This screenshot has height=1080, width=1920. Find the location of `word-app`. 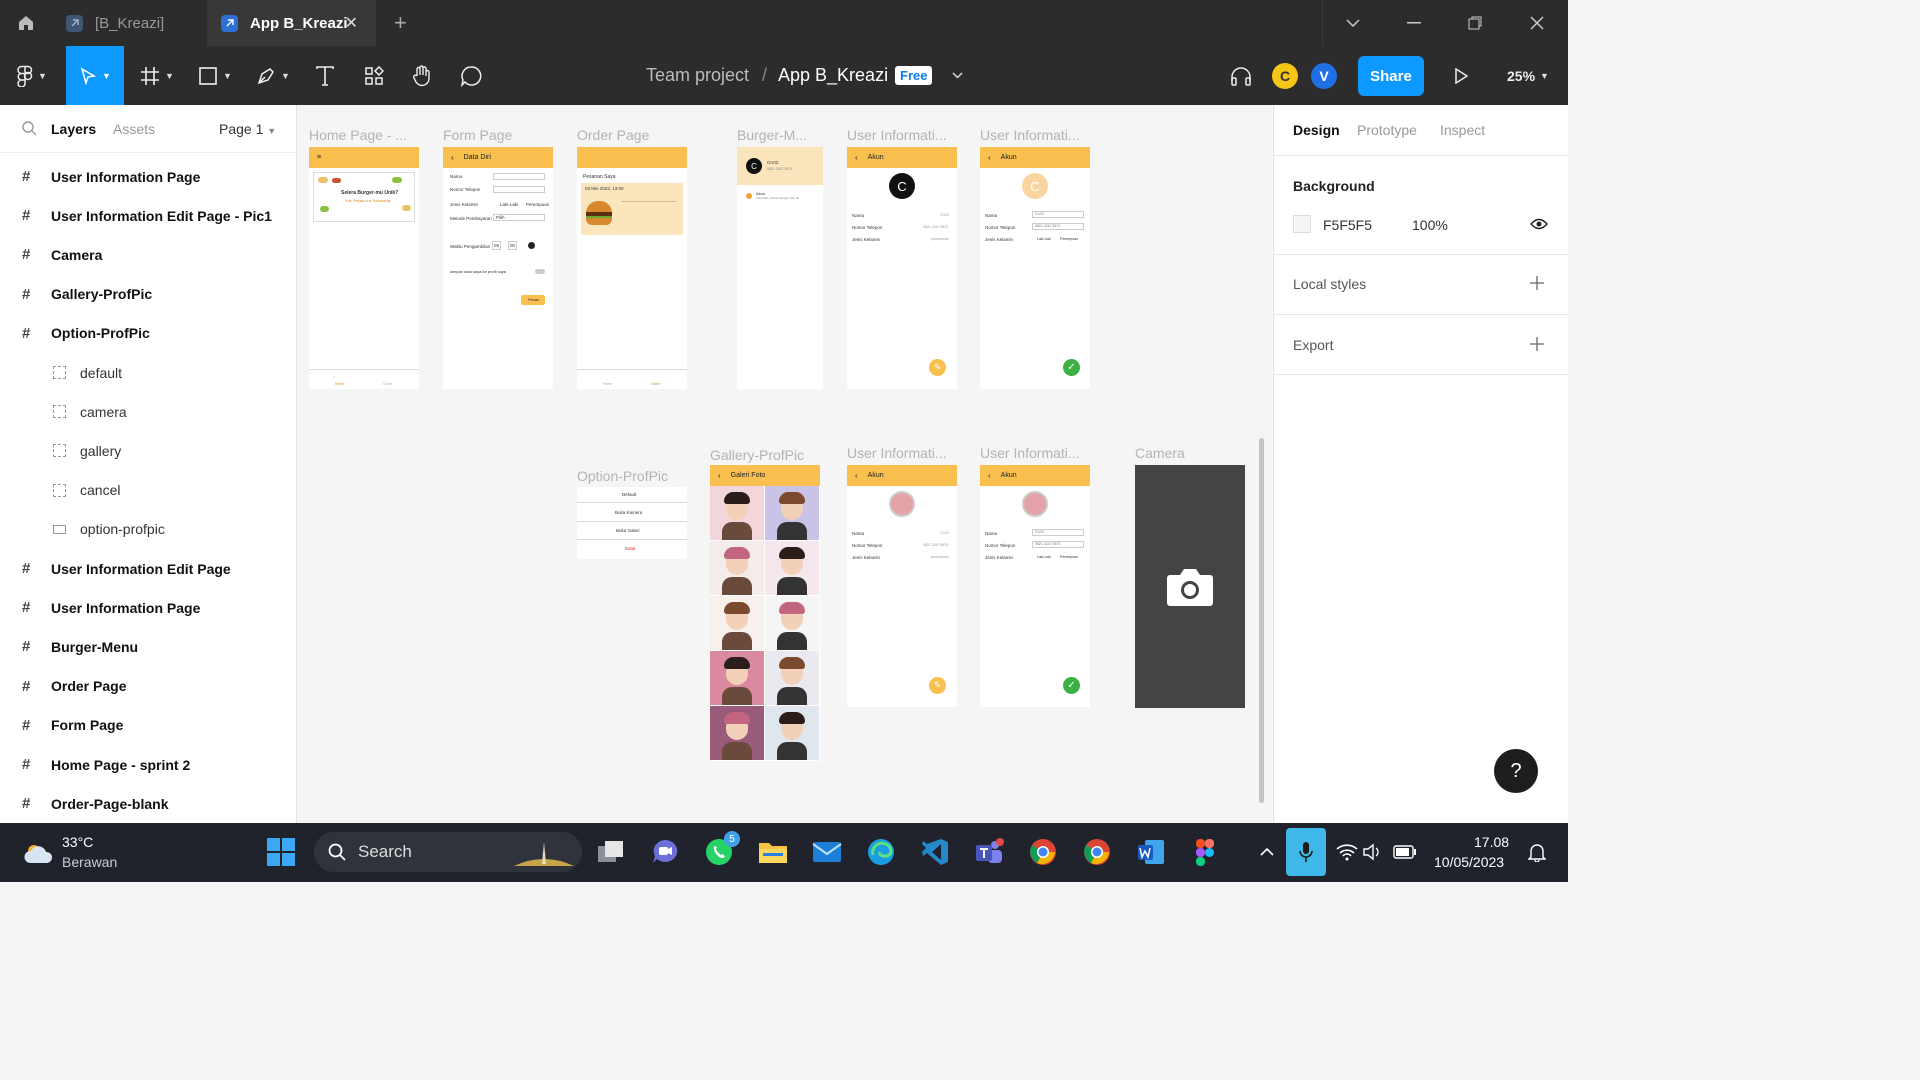

word-app is located at coordinates (1151, 852).